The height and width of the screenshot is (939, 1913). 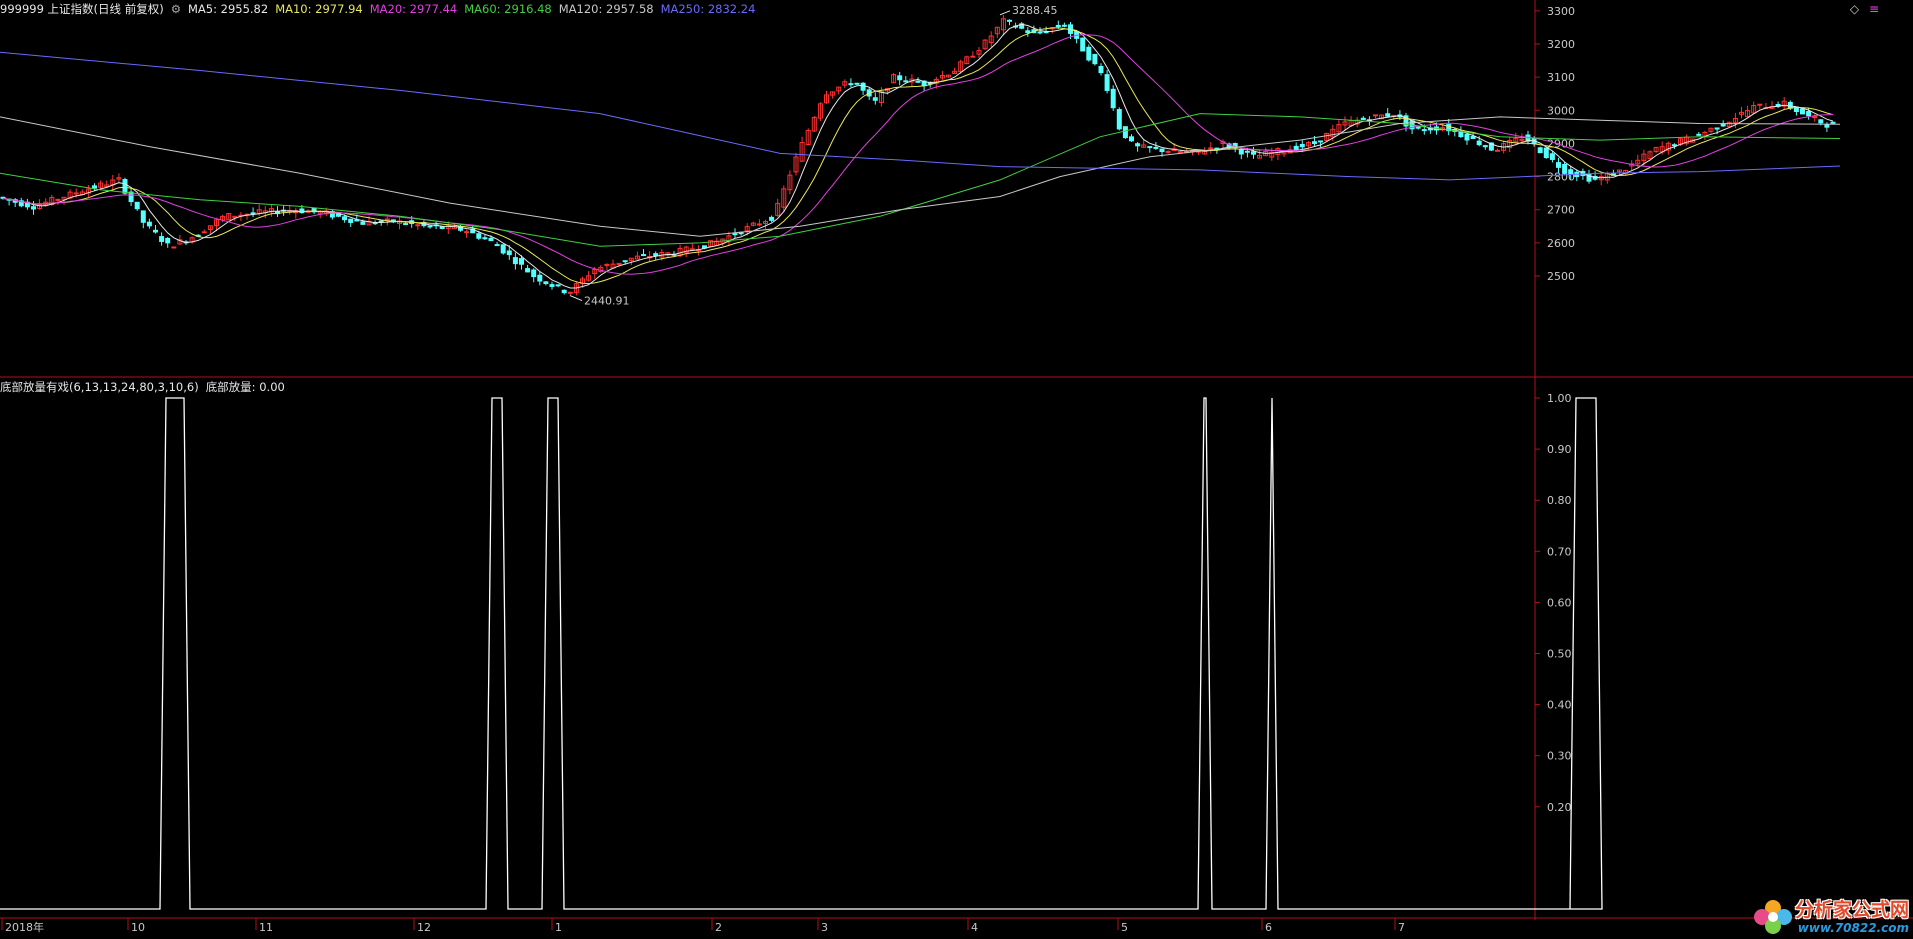 I want to click on date-axis-label: 1, so click(x=558, y=927).